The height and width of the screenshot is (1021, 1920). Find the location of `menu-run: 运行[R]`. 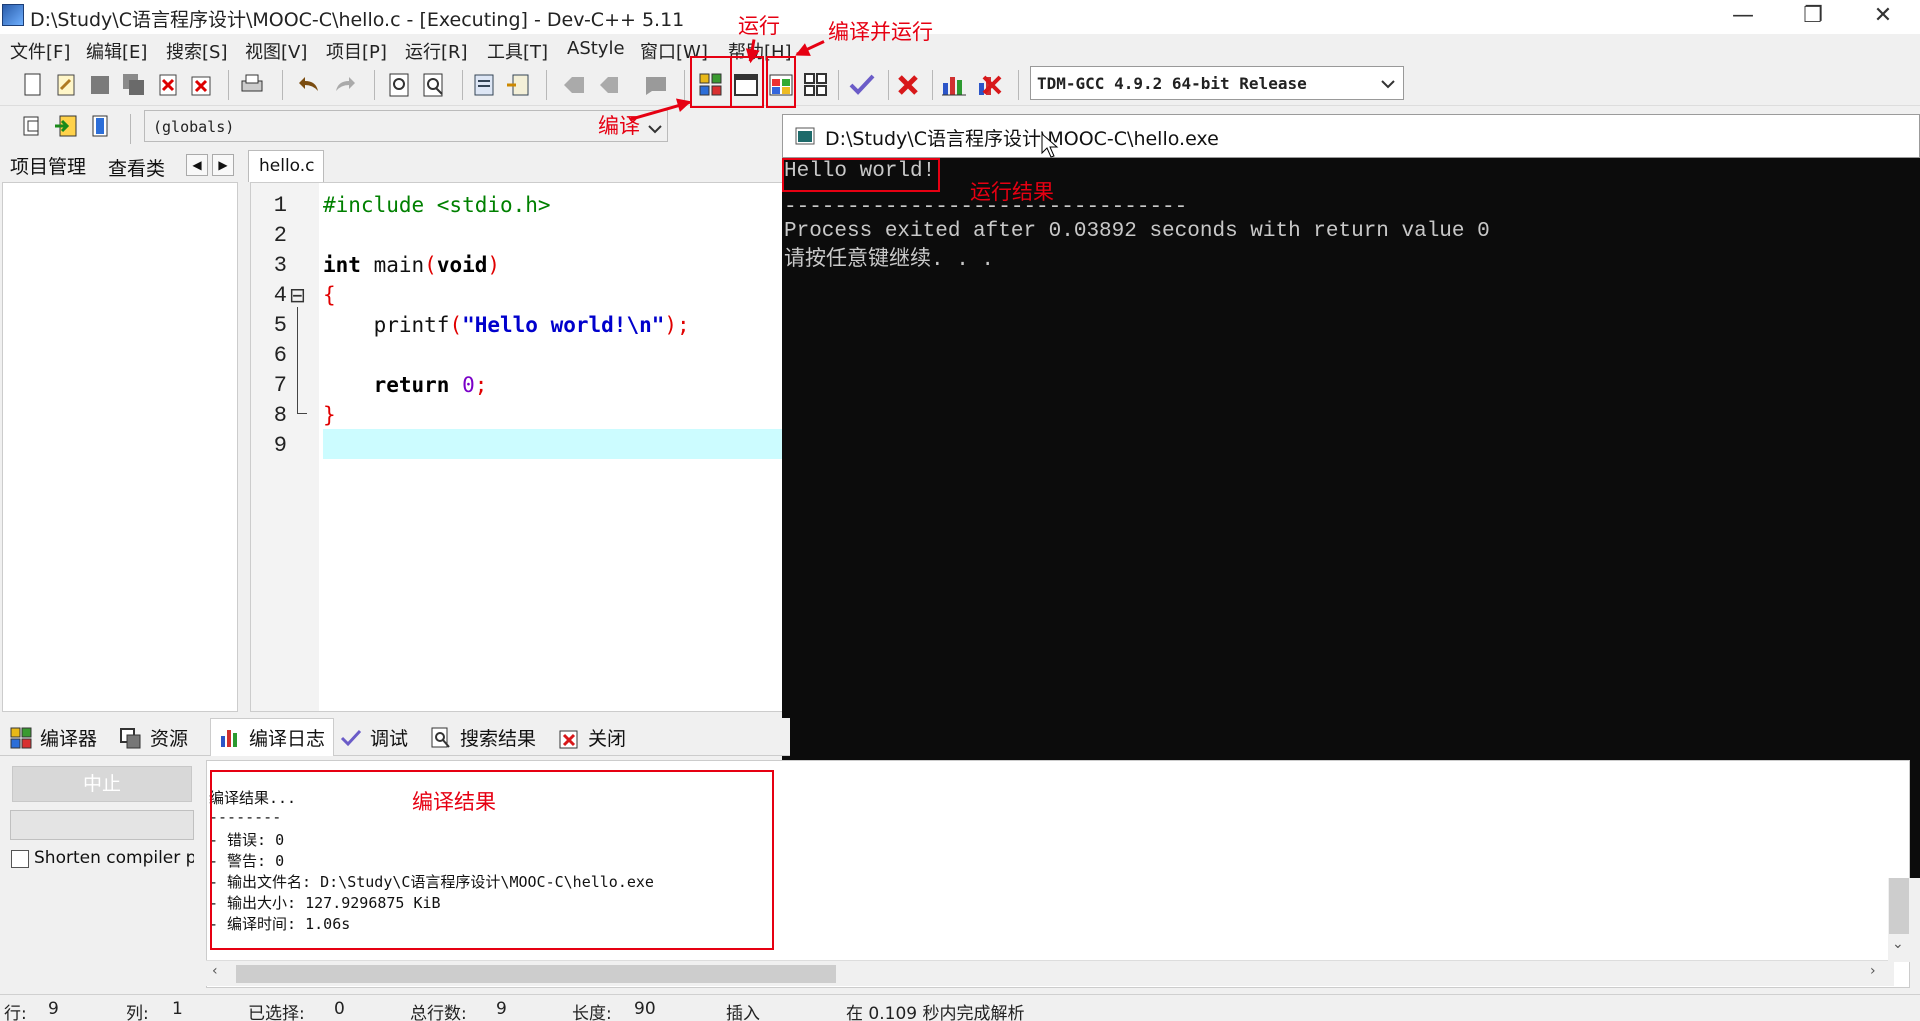

menu-run: 运行[R] is located at coordinates (436, 51).